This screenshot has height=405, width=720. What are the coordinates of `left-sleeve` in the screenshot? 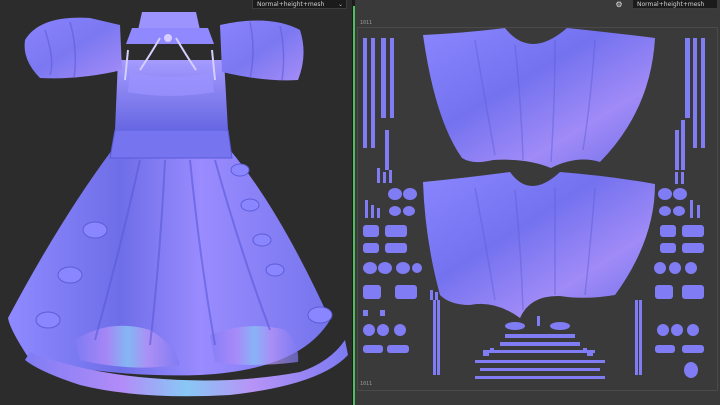 It's located at (73, 48).